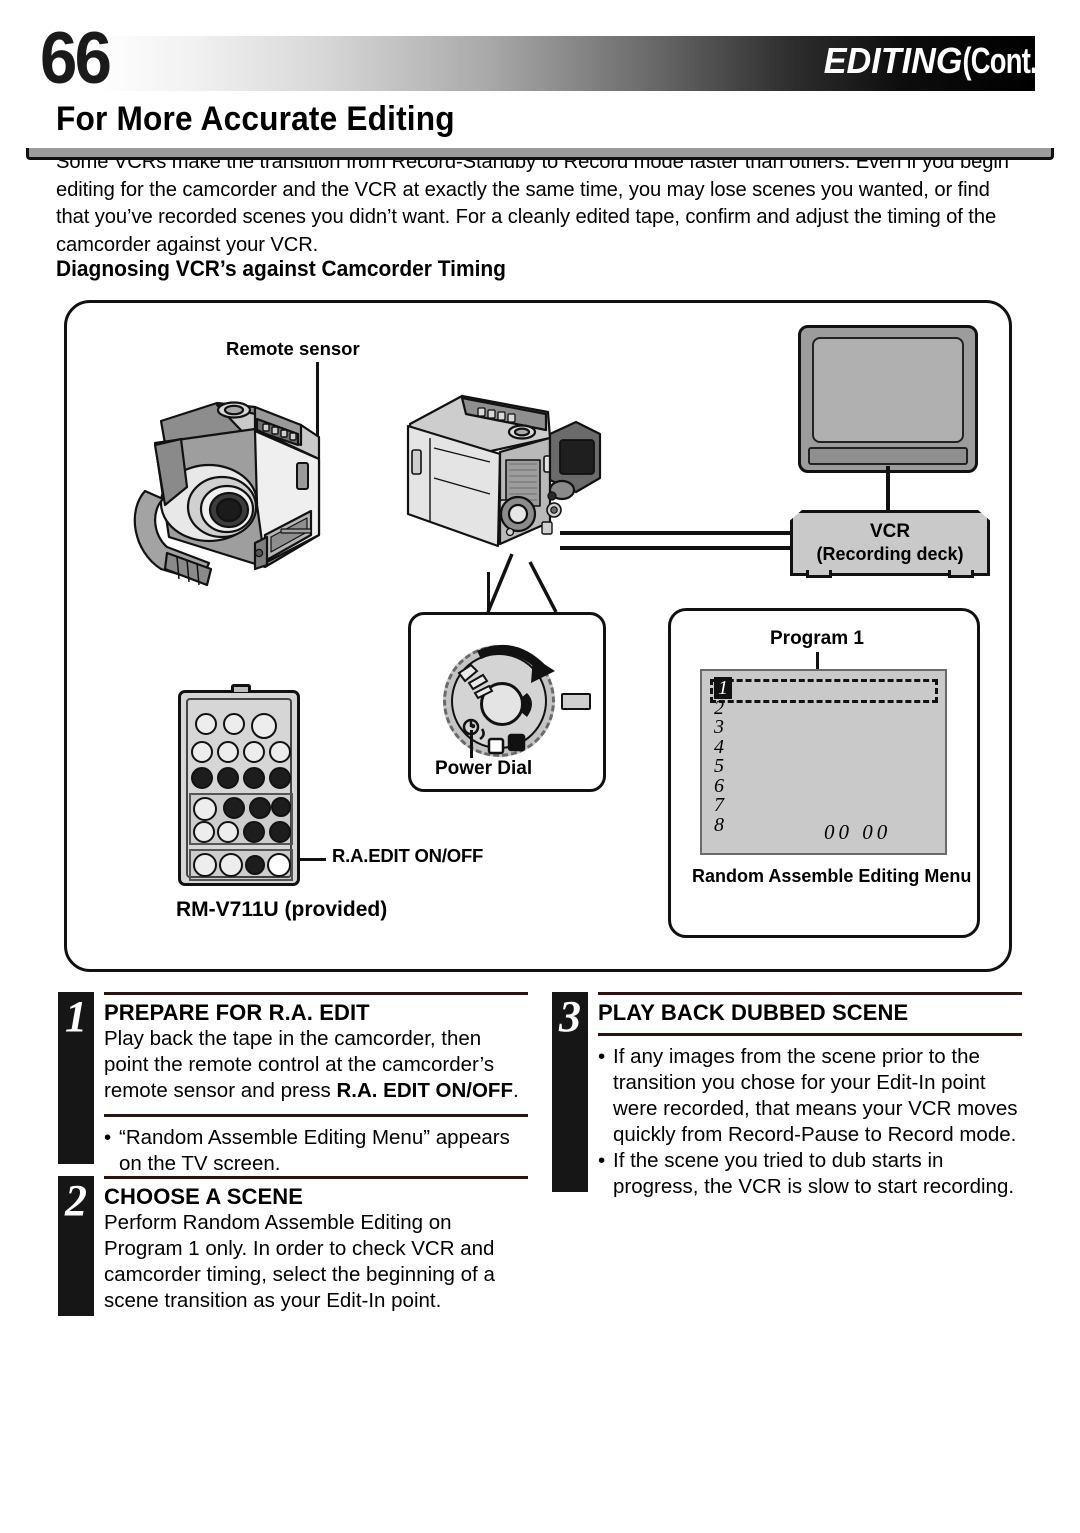 The width and height of the screenshot is (1080, 1533). I want to click on vcr-foot-left, so click(819, 574).